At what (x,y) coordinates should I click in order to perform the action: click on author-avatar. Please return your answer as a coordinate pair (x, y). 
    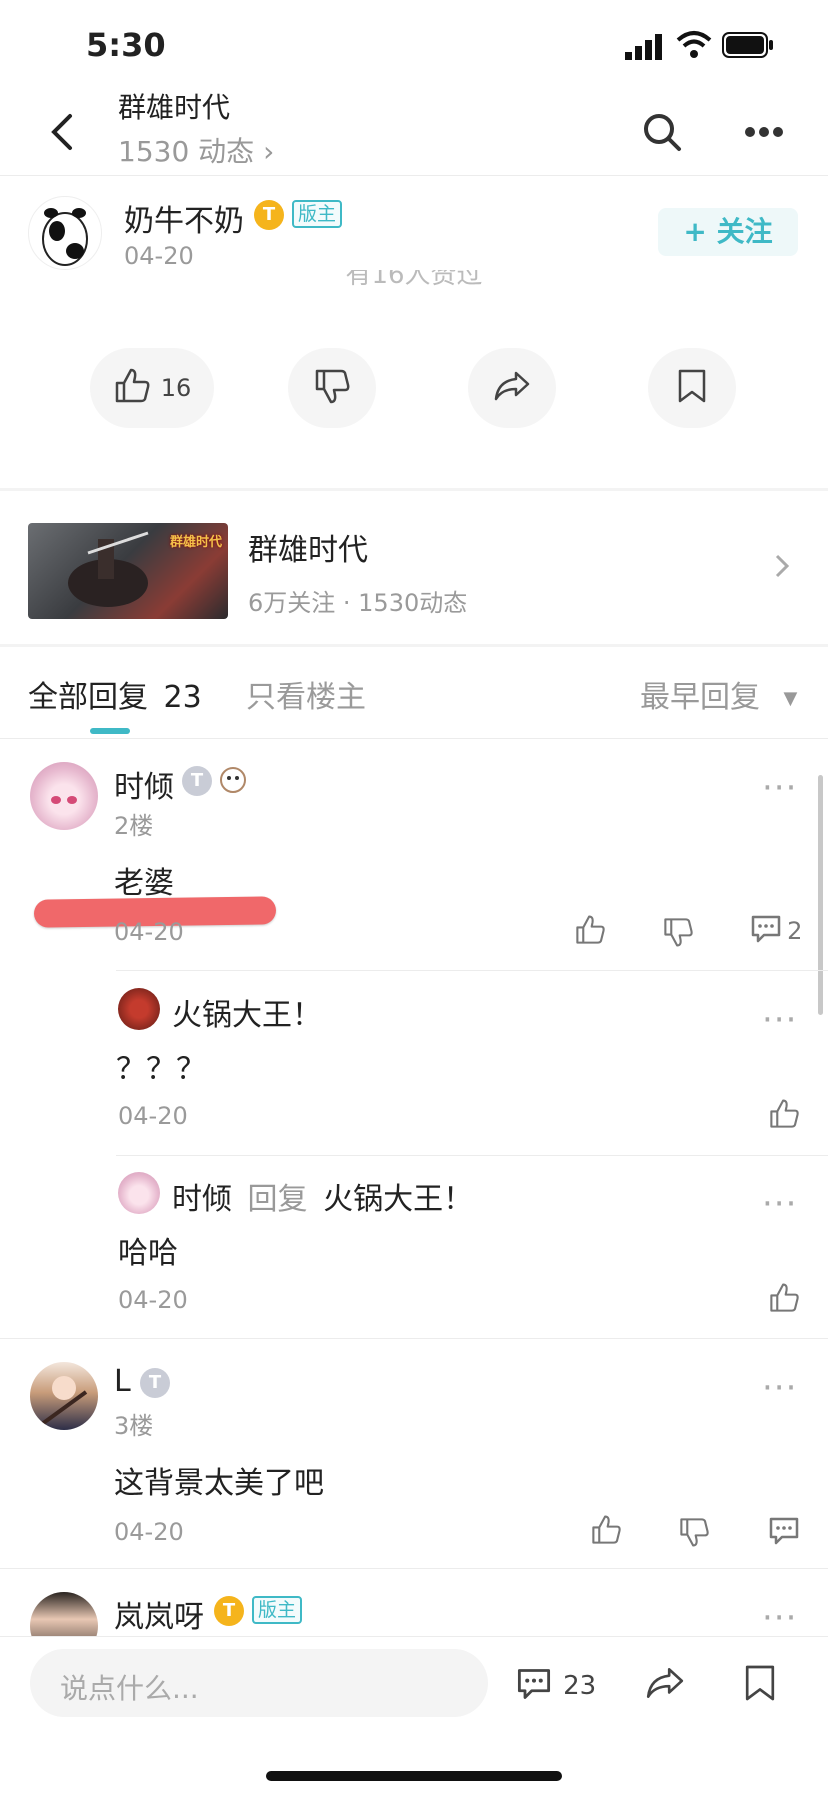
    Looking at the image, I should click on (65, 233).